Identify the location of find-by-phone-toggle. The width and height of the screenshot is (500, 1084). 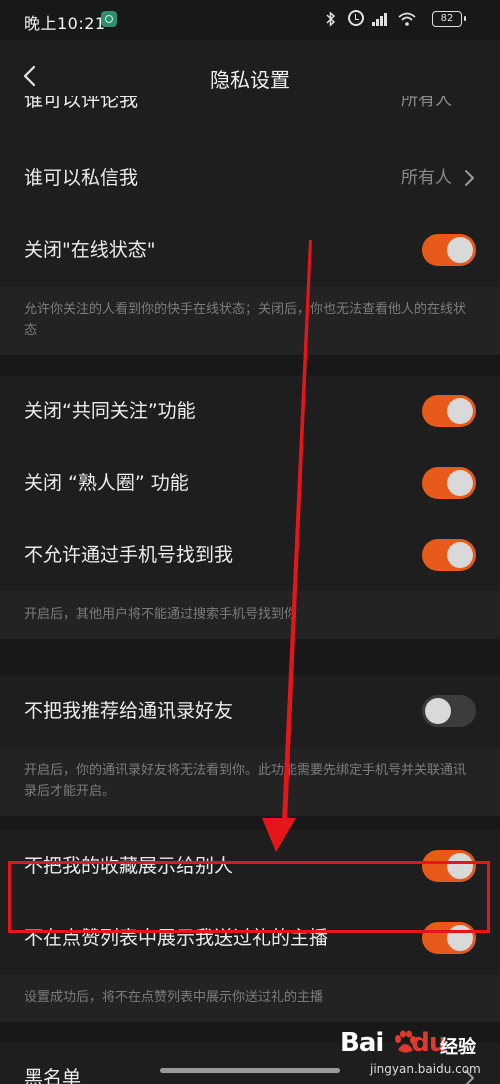
(449, 555).